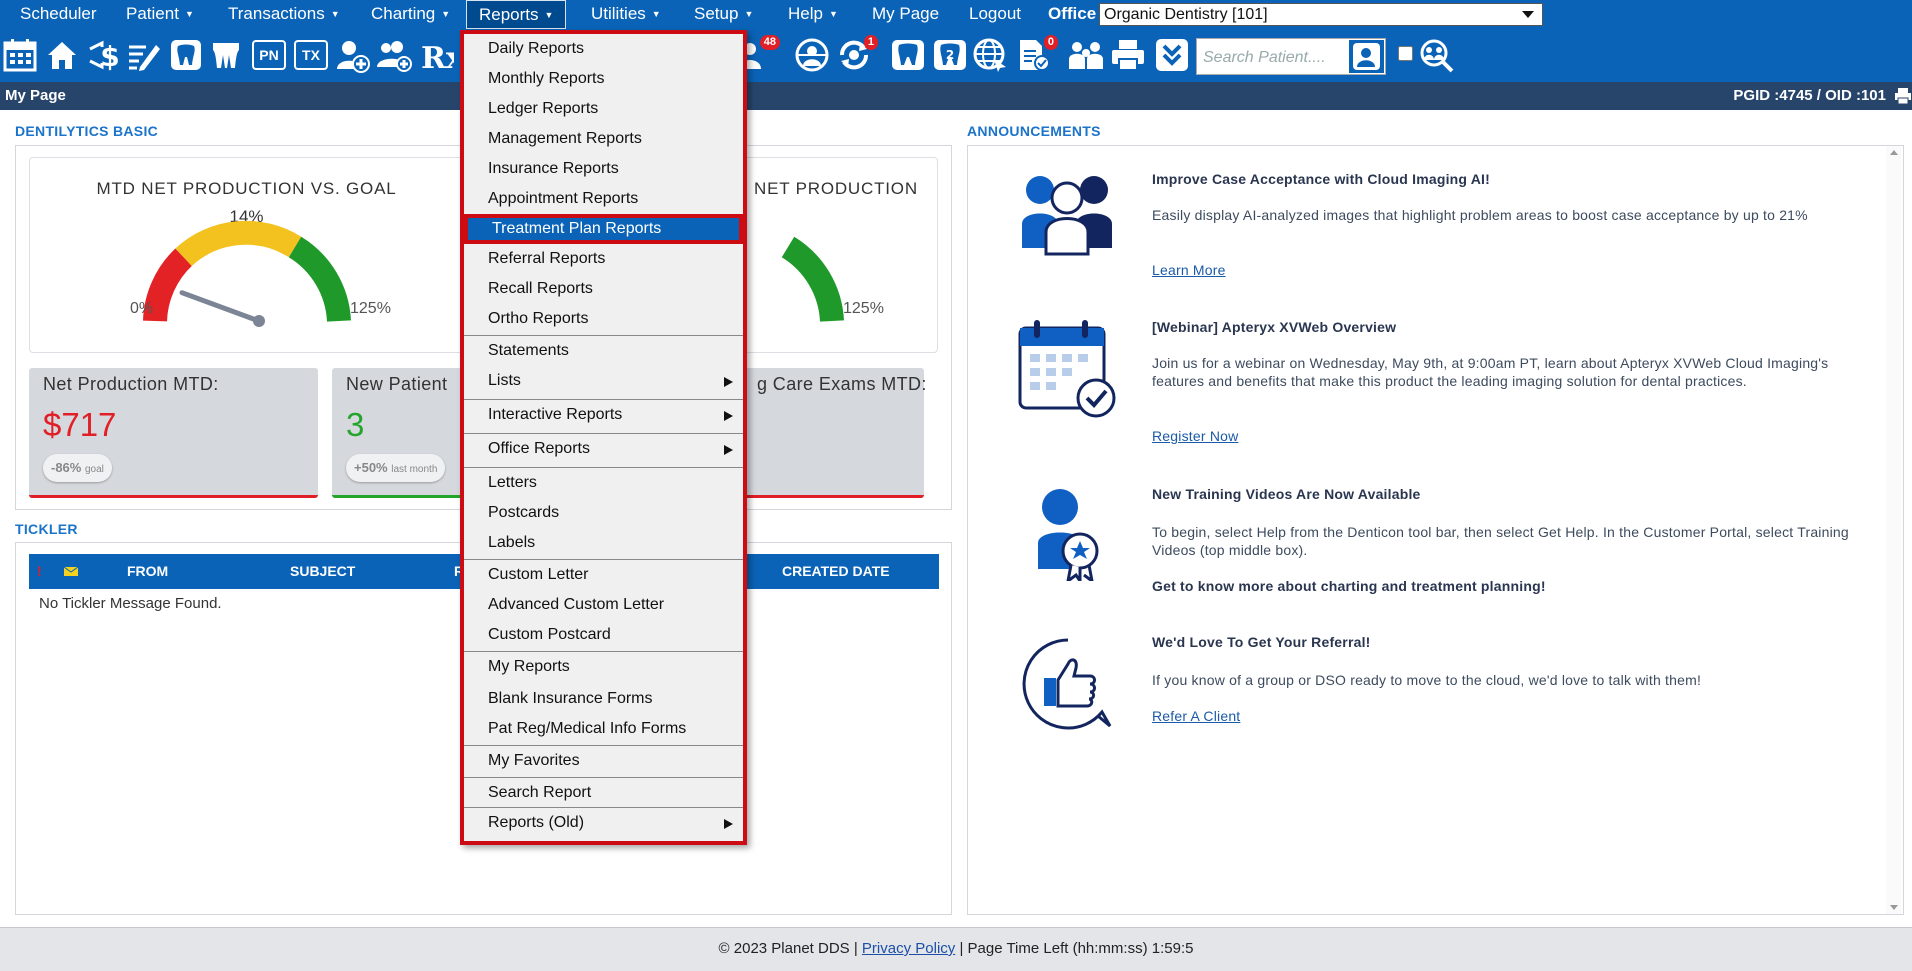 Image resolution: width=1912 pixels, height=971 pixels. Describe the element at coordinates (58, 14) in the screenshot. I see `nav-scheduler: Scheduler` at that location.